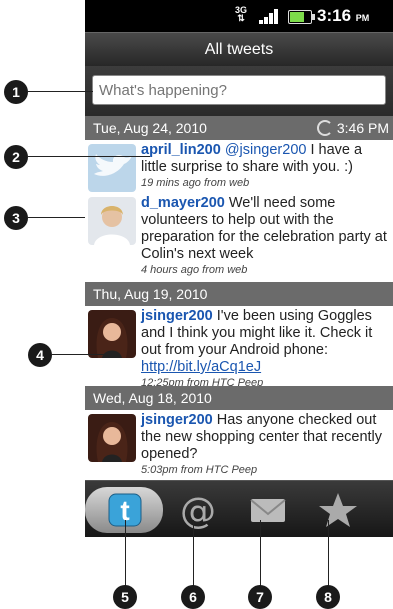 The height and width of the screenshot is (609, 393). Describe the element at coordinates (362, 128) in the screenshot. I see `refresh-time: 3:46 PM` at that location.